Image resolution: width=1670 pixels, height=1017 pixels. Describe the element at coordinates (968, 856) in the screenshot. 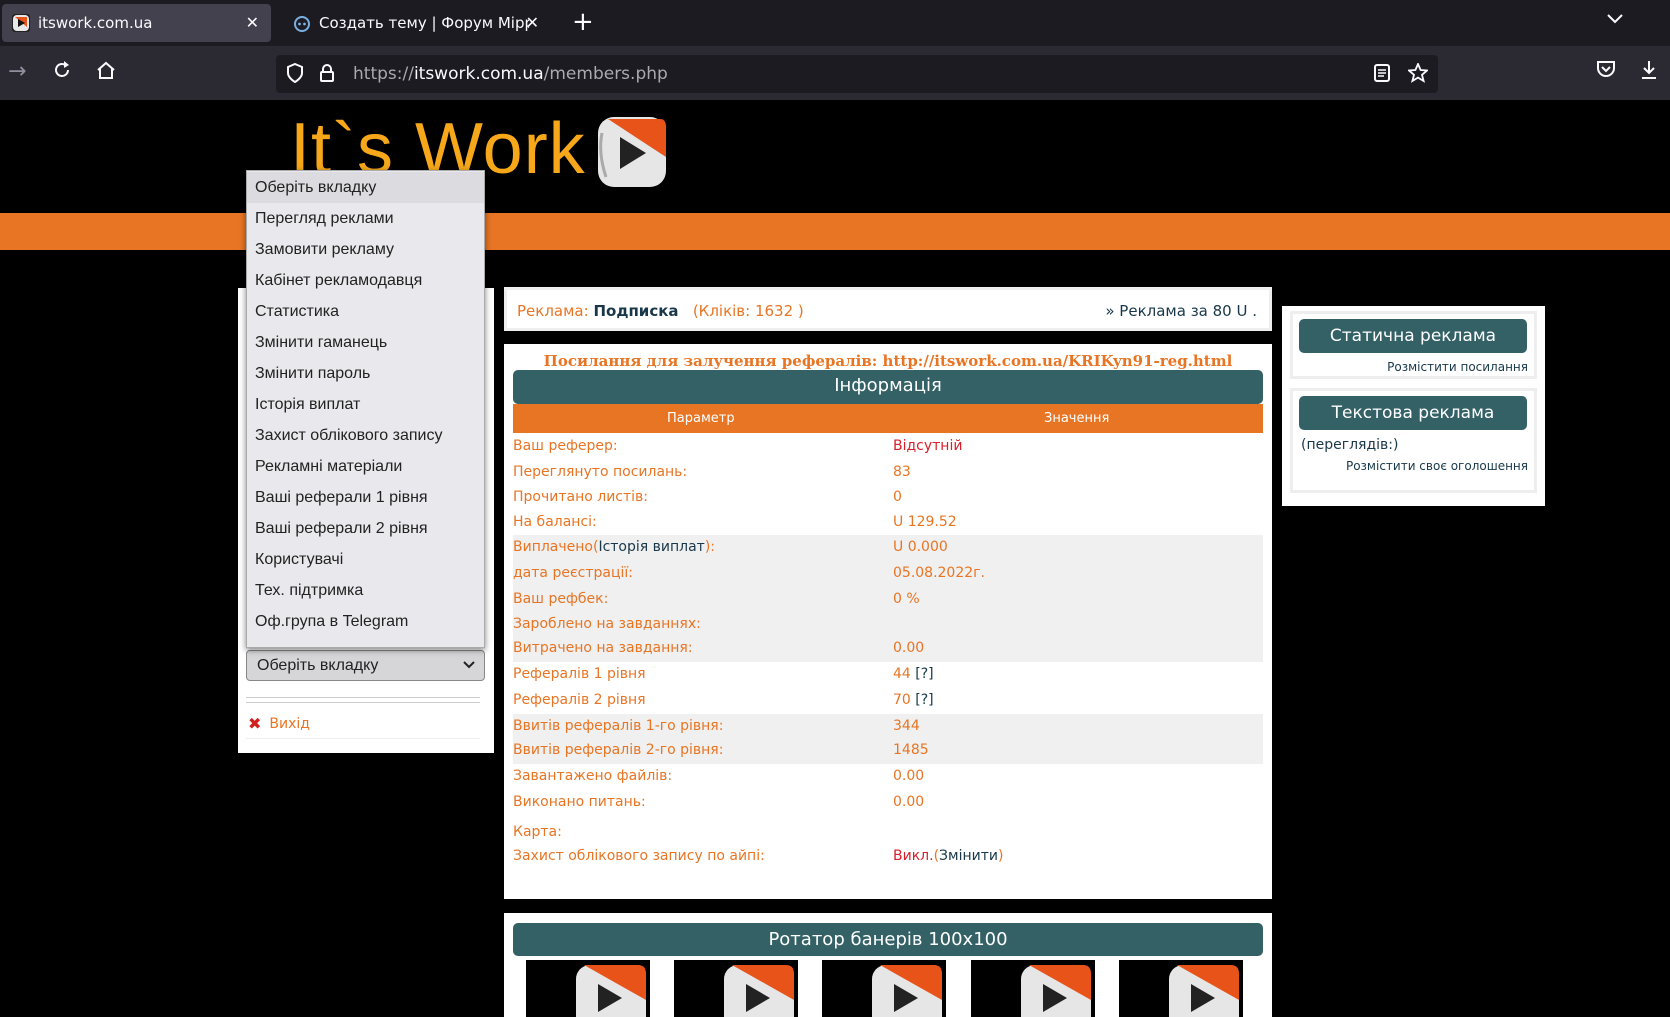

I see `change-ip-protection-link: Змінити` at that location.